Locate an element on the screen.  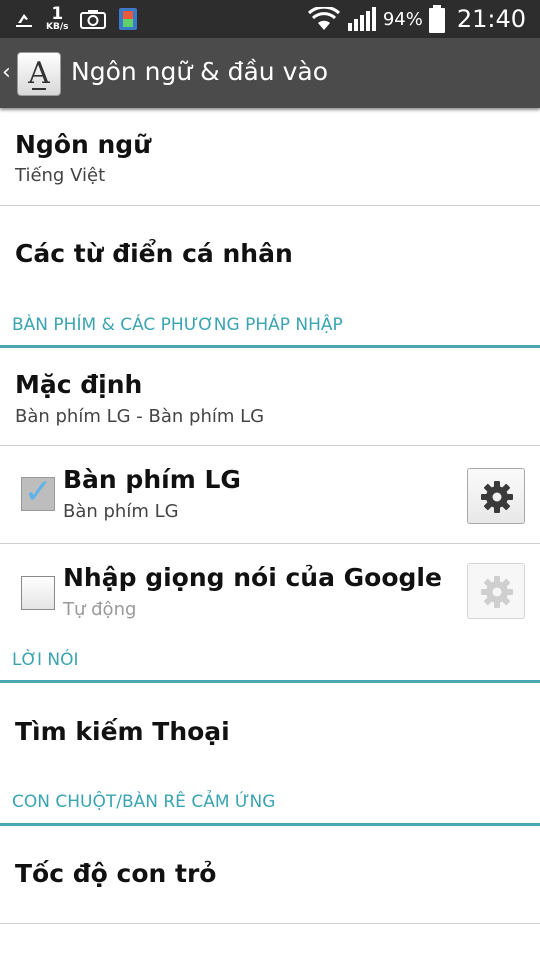
data-rate-value: 1 is located at coordinates (57, 14).